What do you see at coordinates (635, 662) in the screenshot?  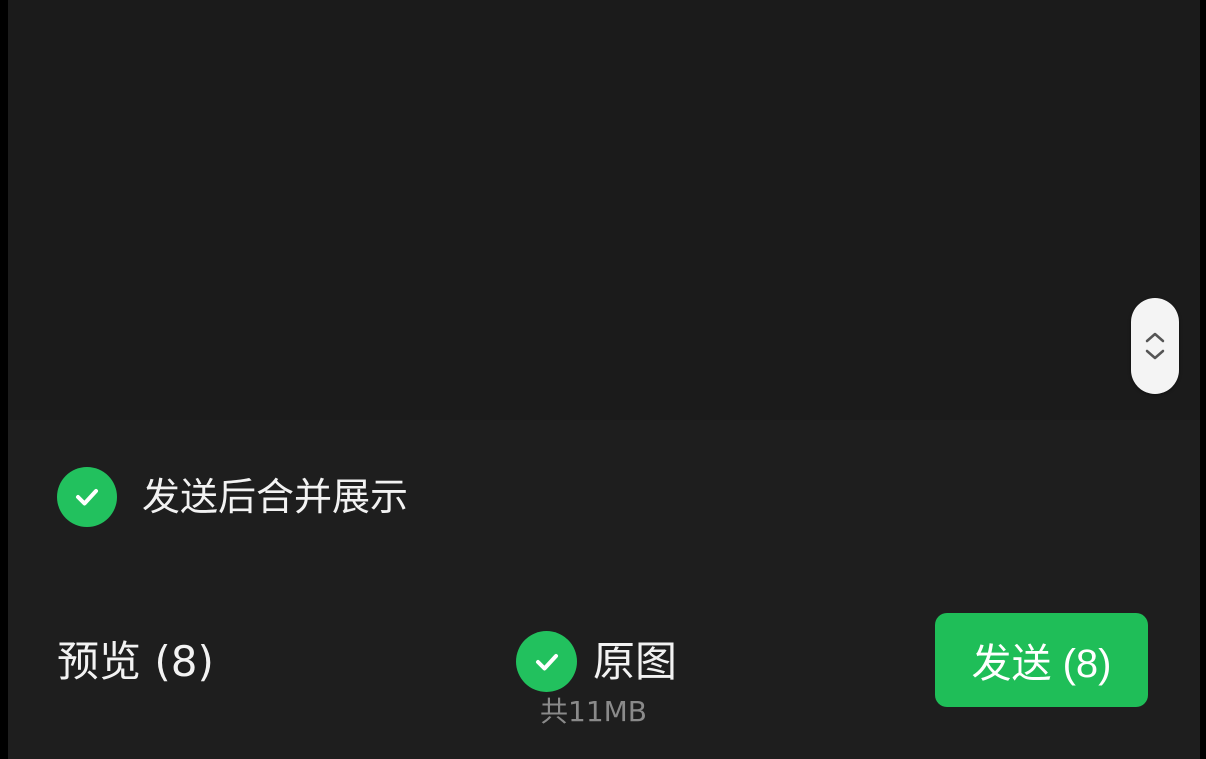 I see `original-image-label: 原图` at bounding box center [635, 662].